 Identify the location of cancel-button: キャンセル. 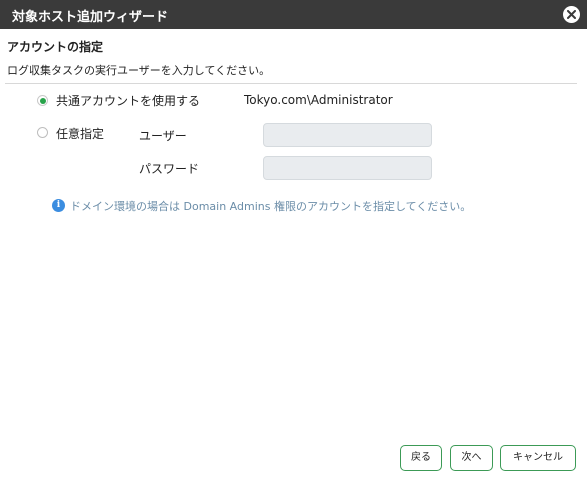
(538, 458).